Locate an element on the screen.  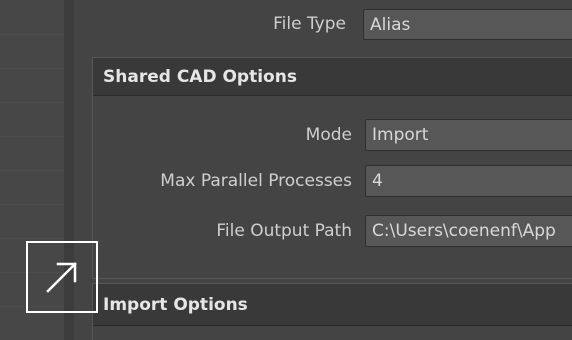
arrow-up-right-icon-graphic is located at coordinates (61, 277).